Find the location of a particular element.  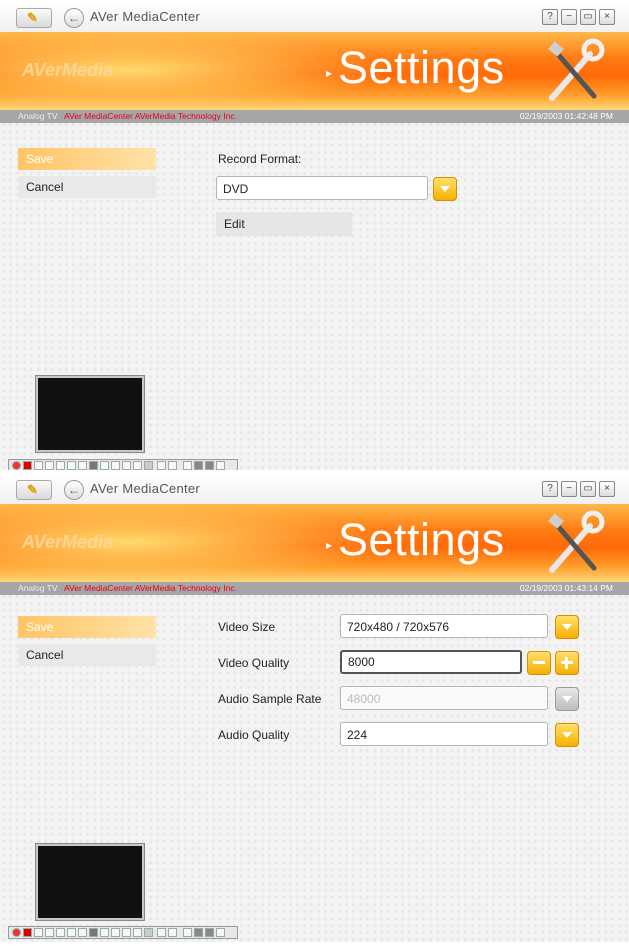

datetime: 02/19/2003 01:42:48 PM is located at coordinates (566, 116).